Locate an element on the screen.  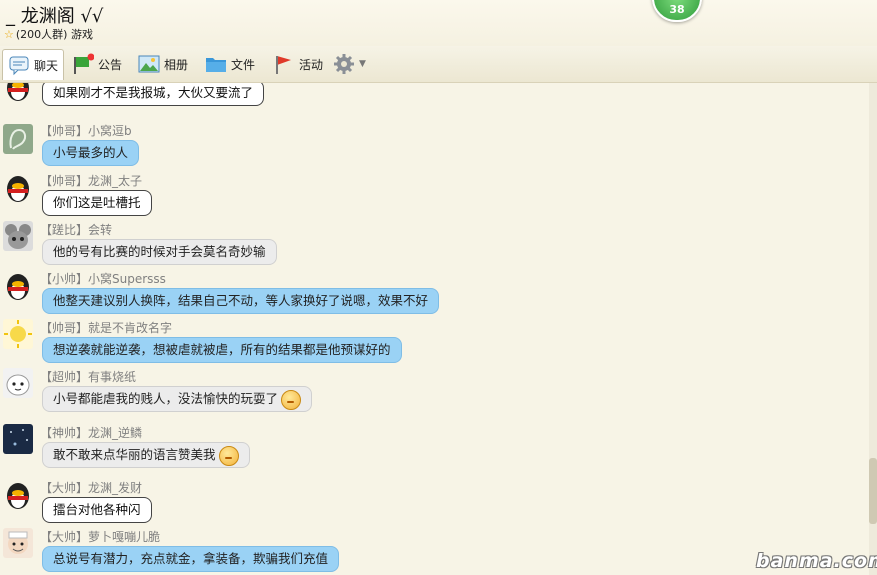
message-bubble: 想逆袭就能逆袭，想被虐就被虐，所有的结果都是他预谋好的 is located at coordinates (222, 350).